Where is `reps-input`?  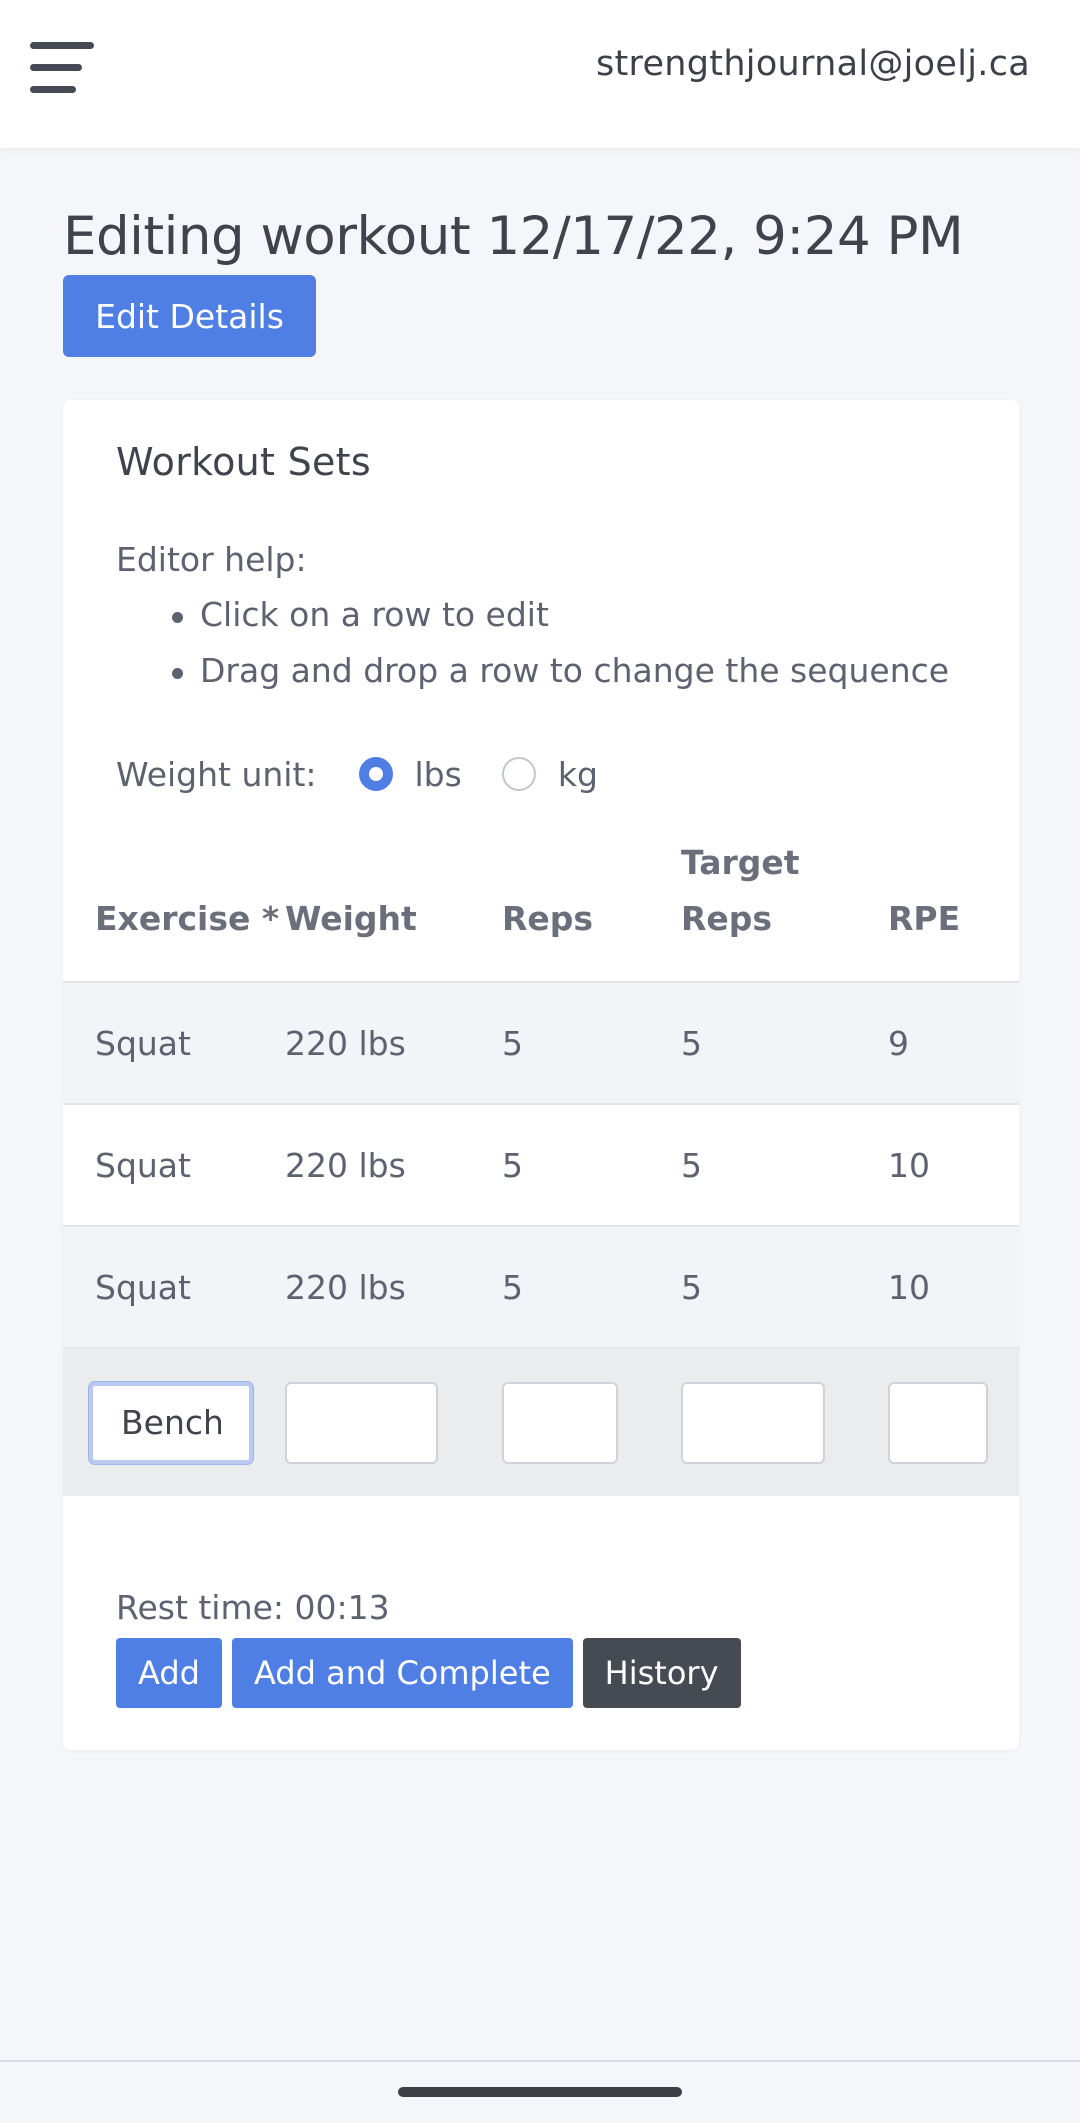
reps-input is located at coordinates (560, 1422).